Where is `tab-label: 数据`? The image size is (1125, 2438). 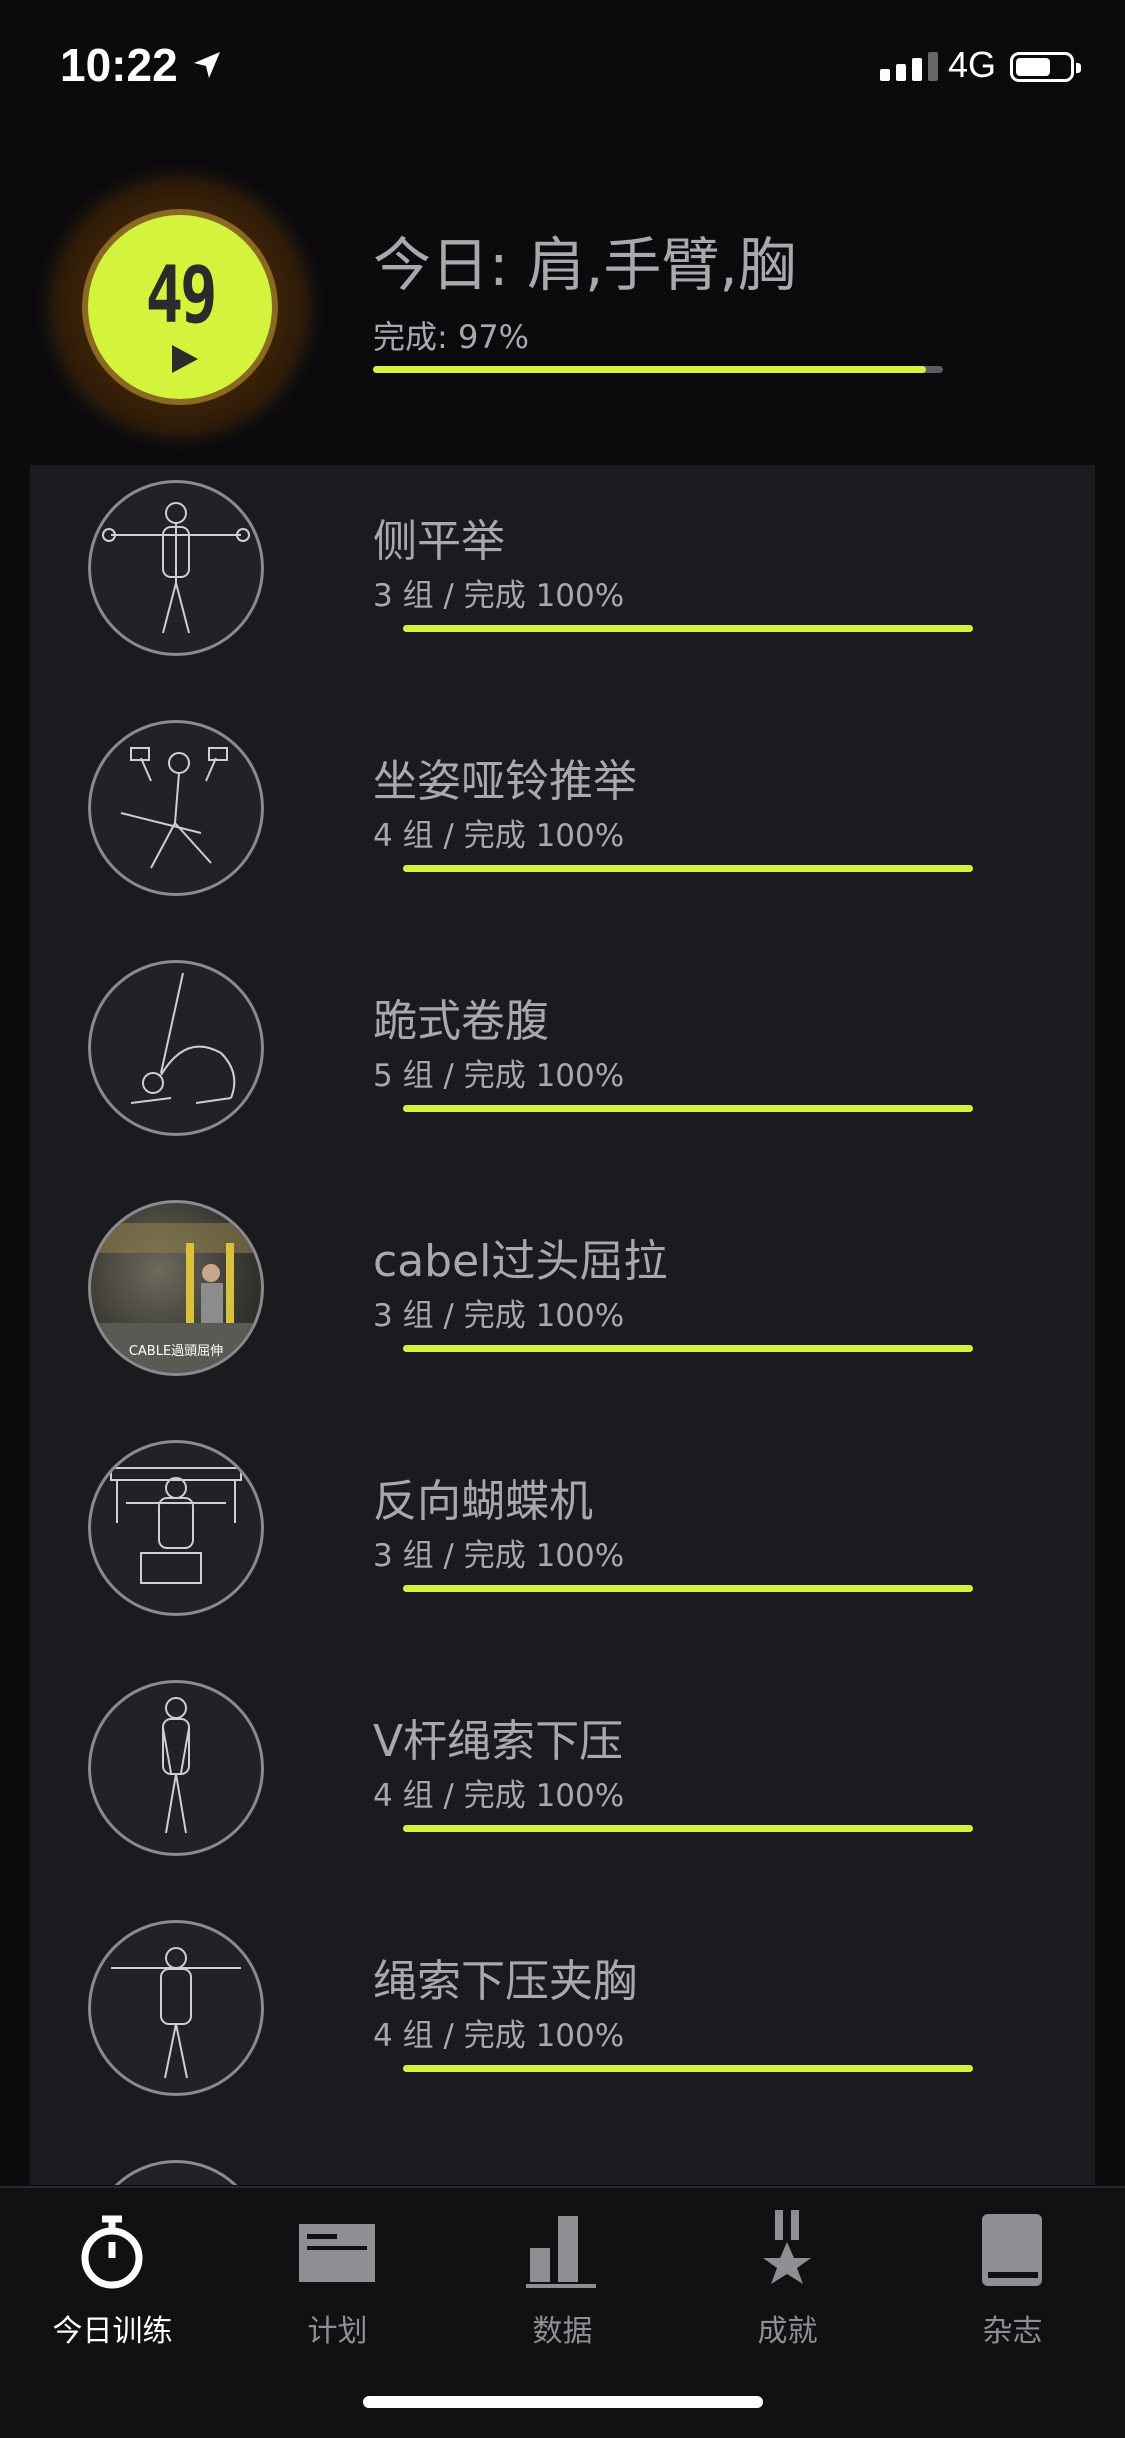
tab-label: 数据 is located at coordinates (562, 2331).